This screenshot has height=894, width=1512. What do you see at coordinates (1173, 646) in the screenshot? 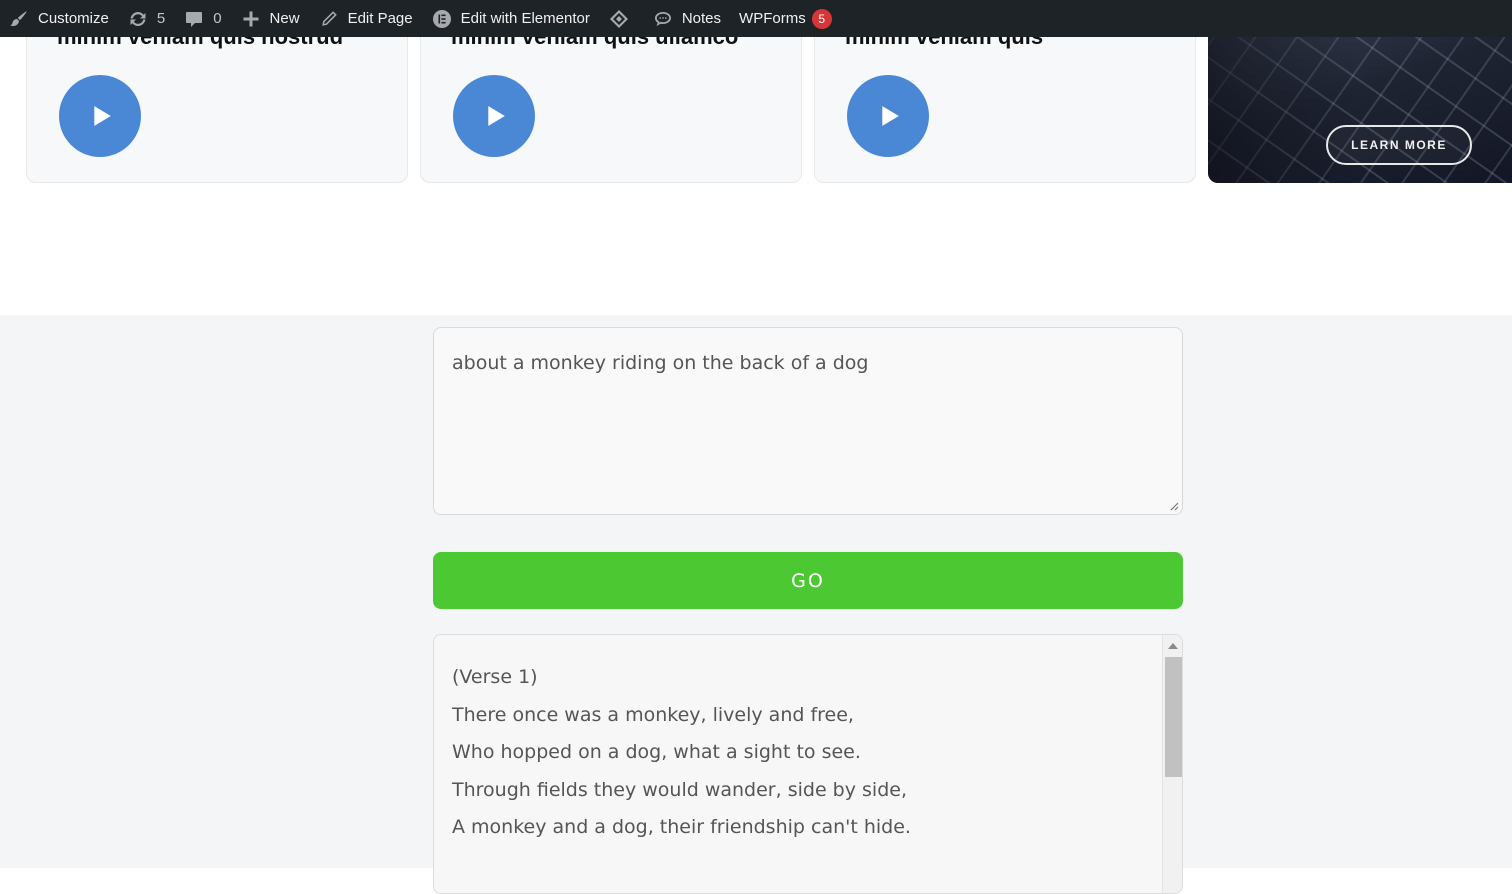
I see `scroll-up-arrow-icon` at bounding box center [1173, 646].